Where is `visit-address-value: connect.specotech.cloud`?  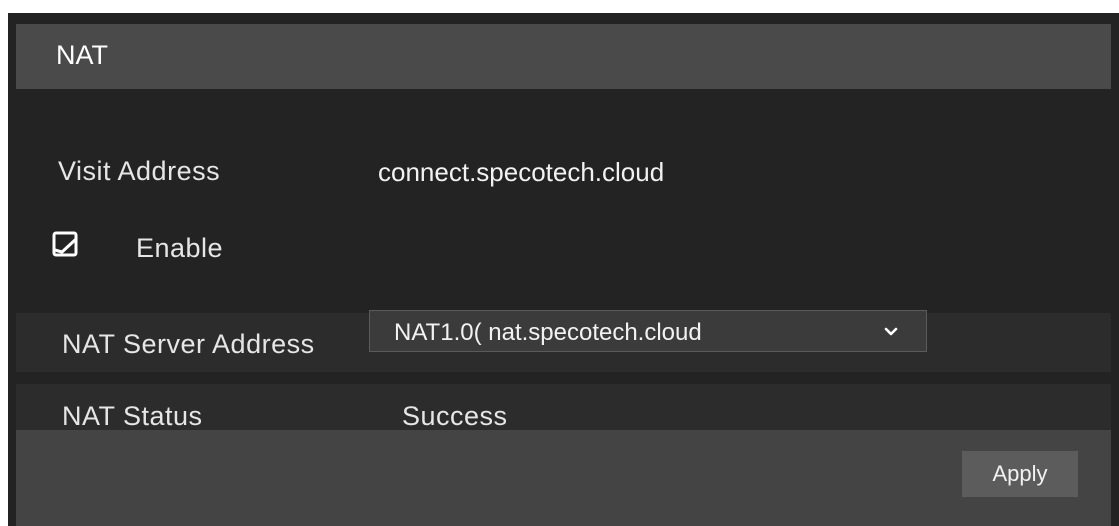
visit-address-value: connect.specotech.cloud is located at coordinates (521, 172).